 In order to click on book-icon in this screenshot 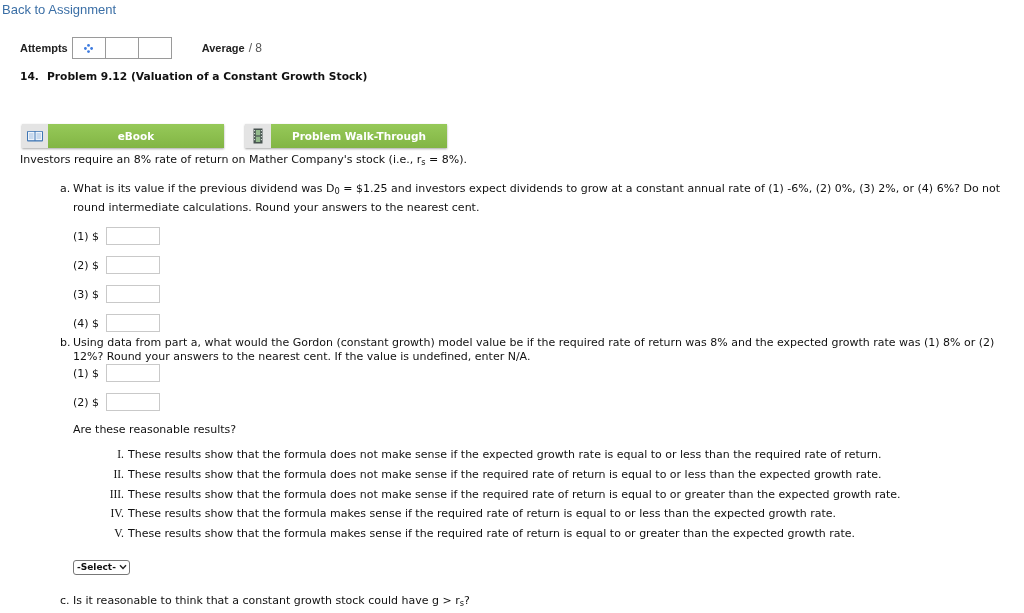, I will do `click(35, 136)`.